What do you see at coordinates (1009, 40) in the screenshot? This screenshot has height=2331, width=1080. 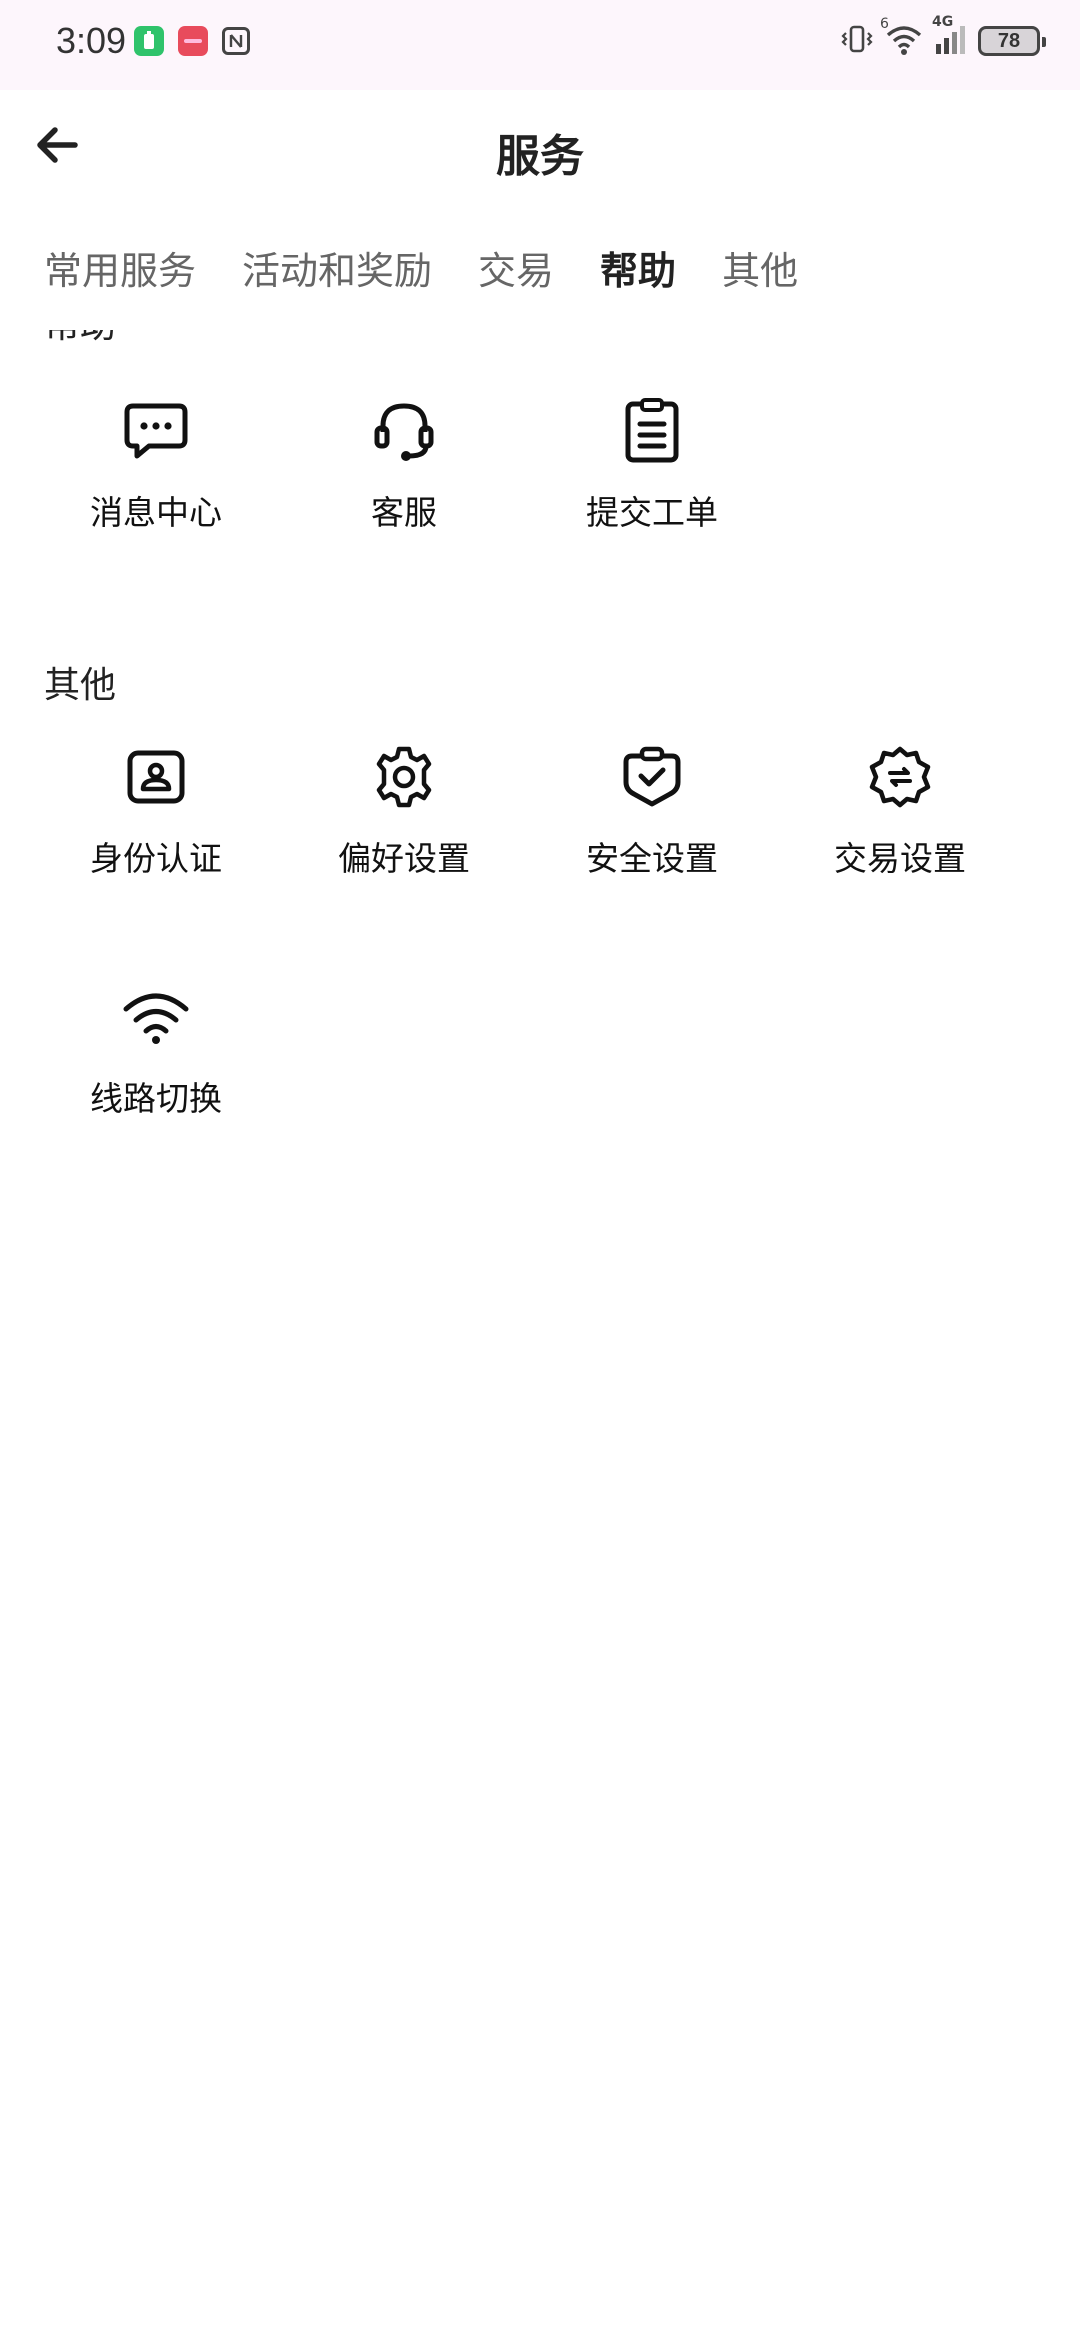 I see `battery-level: 78` at bounding box center [1009, 40].